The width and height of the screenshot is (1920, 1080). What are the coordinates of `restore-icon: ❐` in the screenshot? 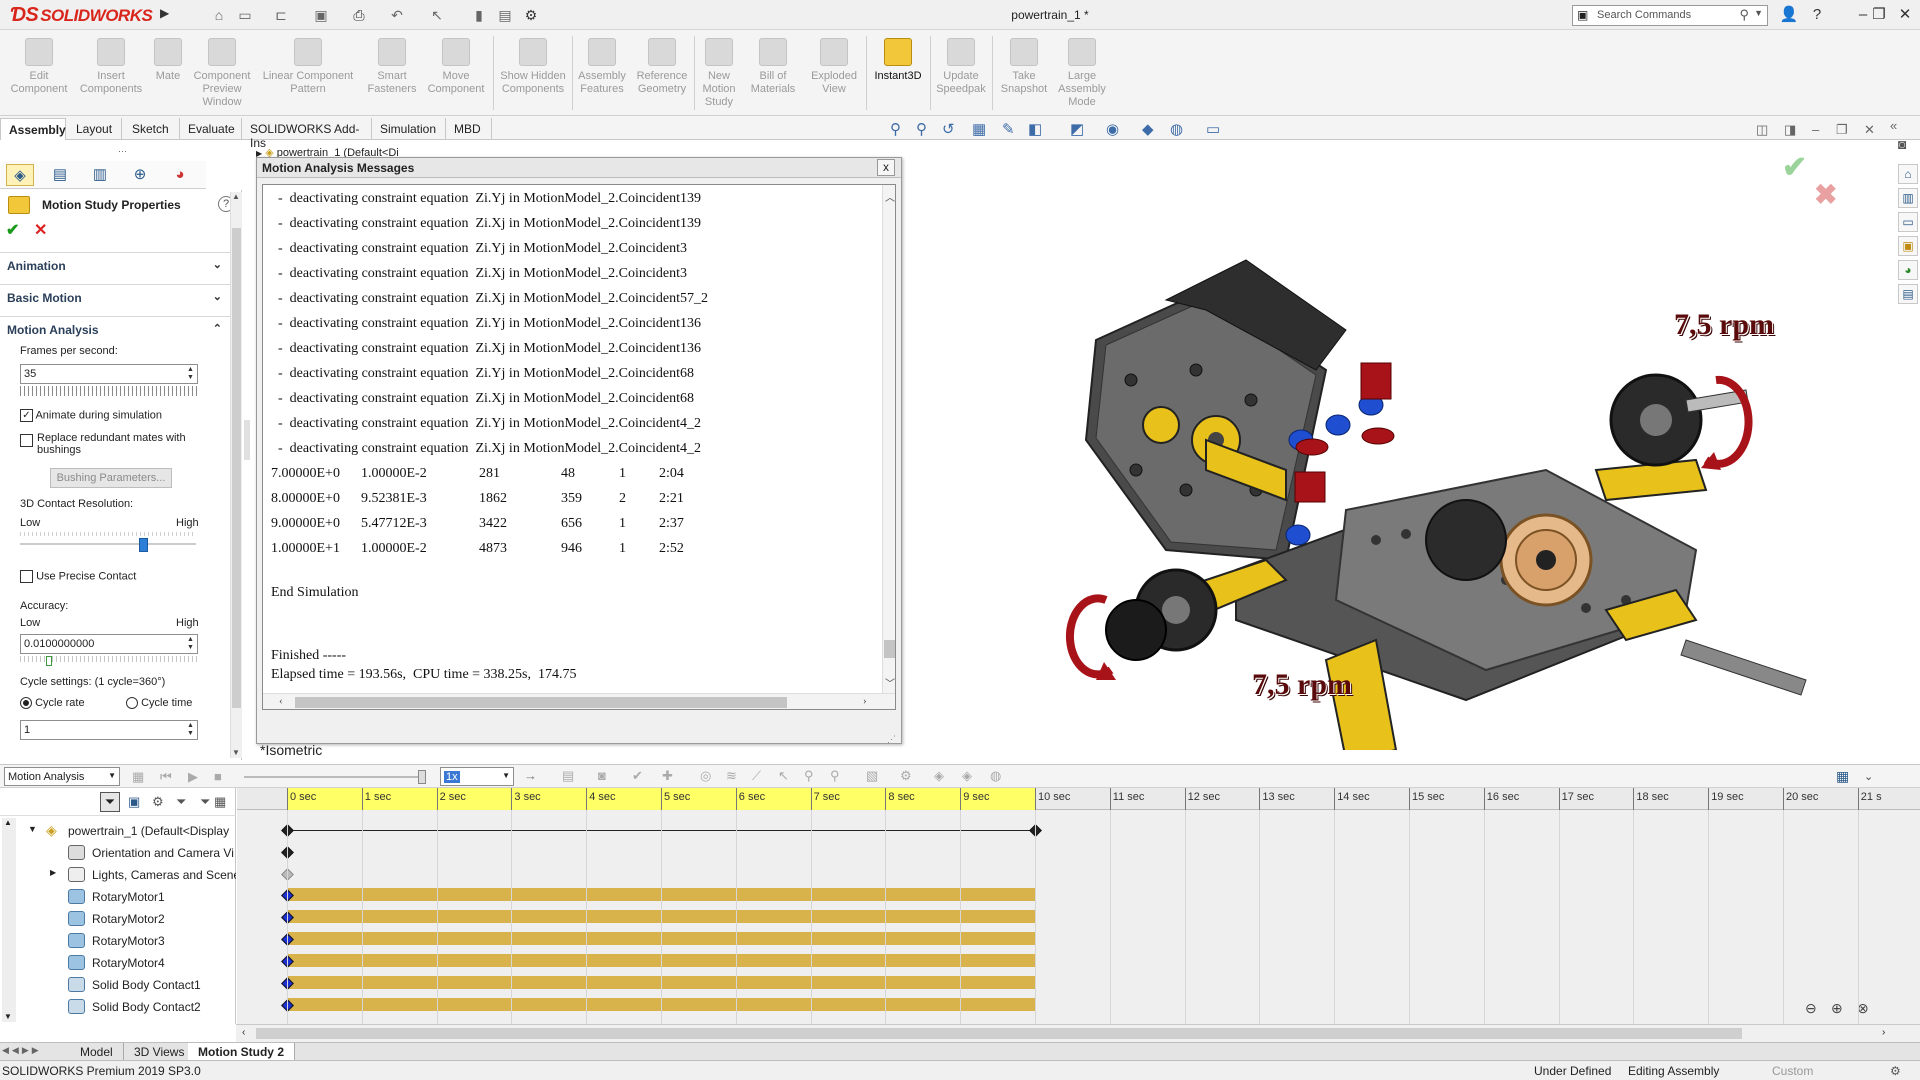 It's located at (1879, 15).